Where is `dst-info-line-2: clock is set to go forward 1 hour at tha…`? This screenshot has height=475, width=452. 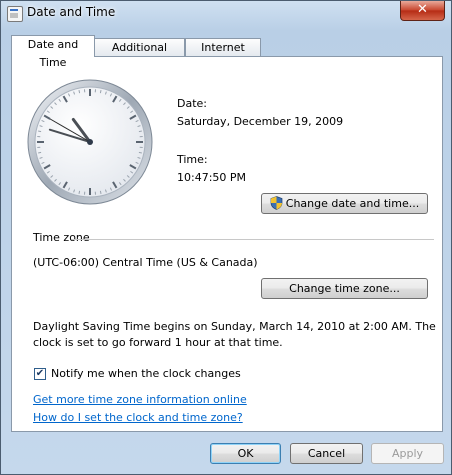
dst-info-line-2: clock is set to go forward 1 hour at tha… is located at coordinates (158, 342).